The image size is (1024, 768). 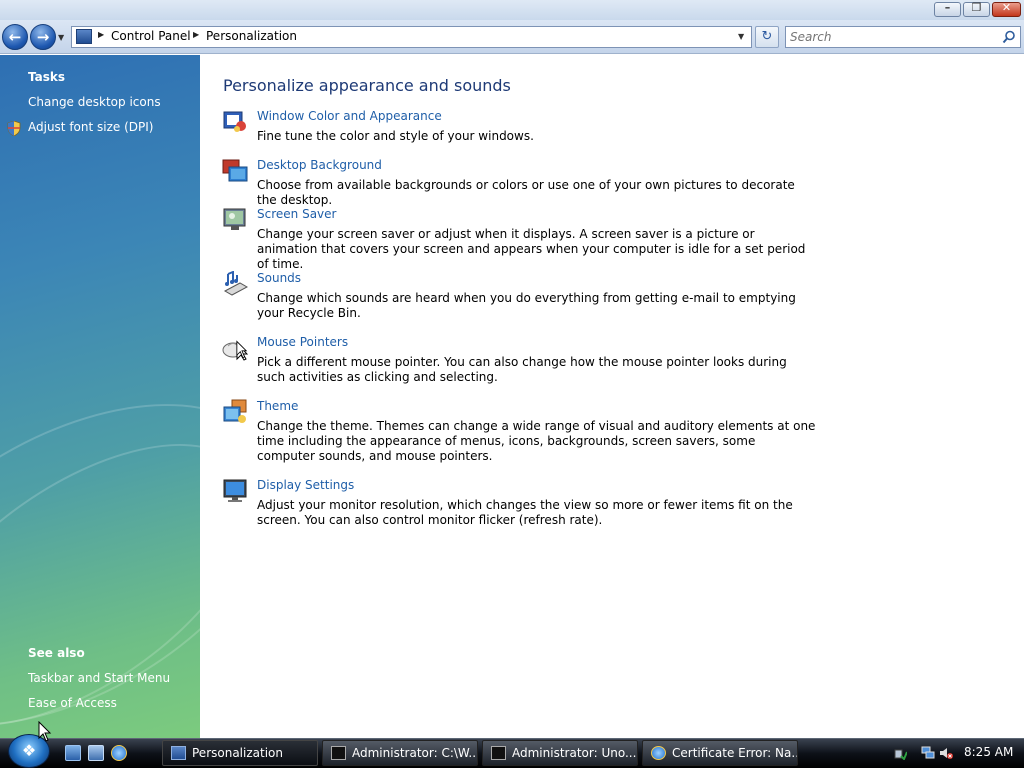 What do you see at coordinates (1009, 37) in the screenshot?
I see `search-icon` at bounding box center [1009, 37].